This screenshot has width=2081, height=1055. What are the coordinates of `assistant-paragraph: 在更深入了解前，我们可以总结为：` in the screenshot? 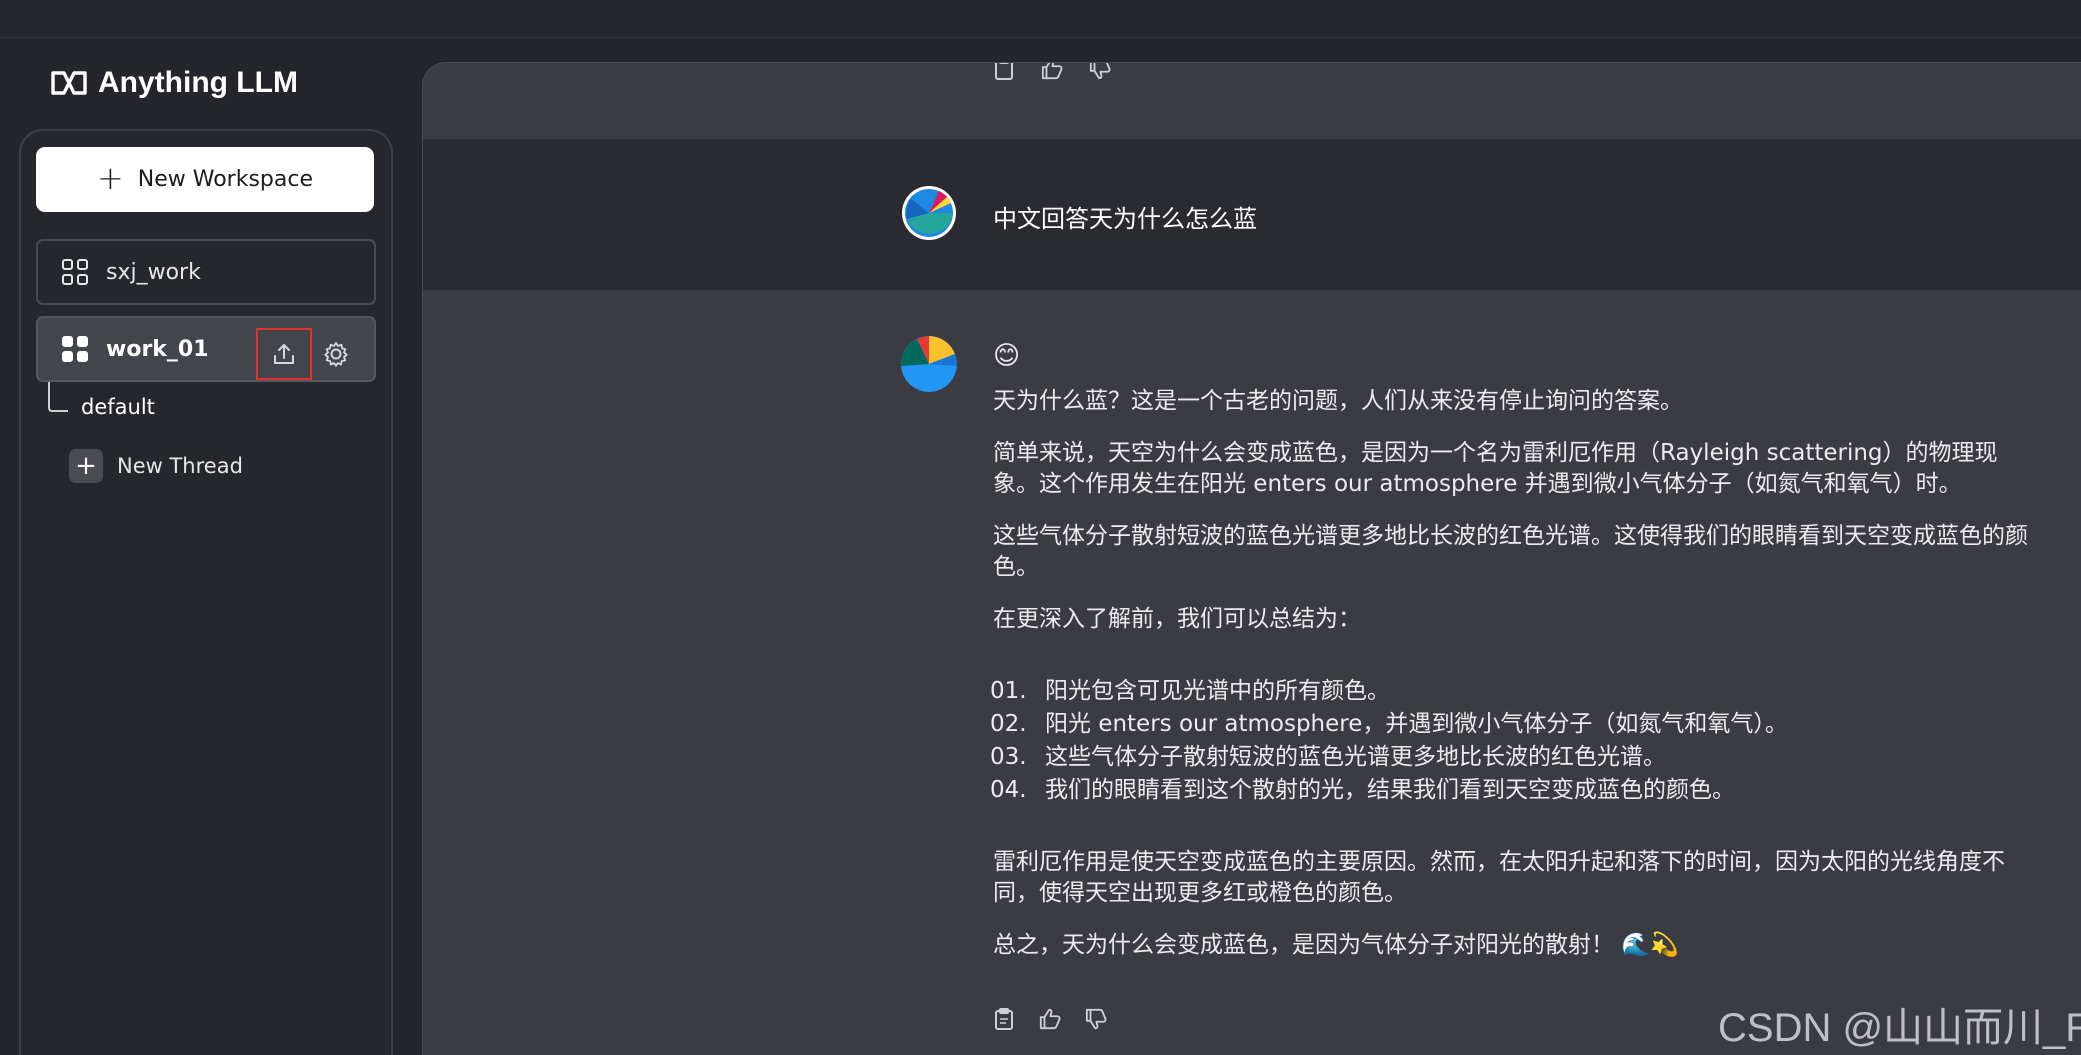 It's located at (1177, 619).